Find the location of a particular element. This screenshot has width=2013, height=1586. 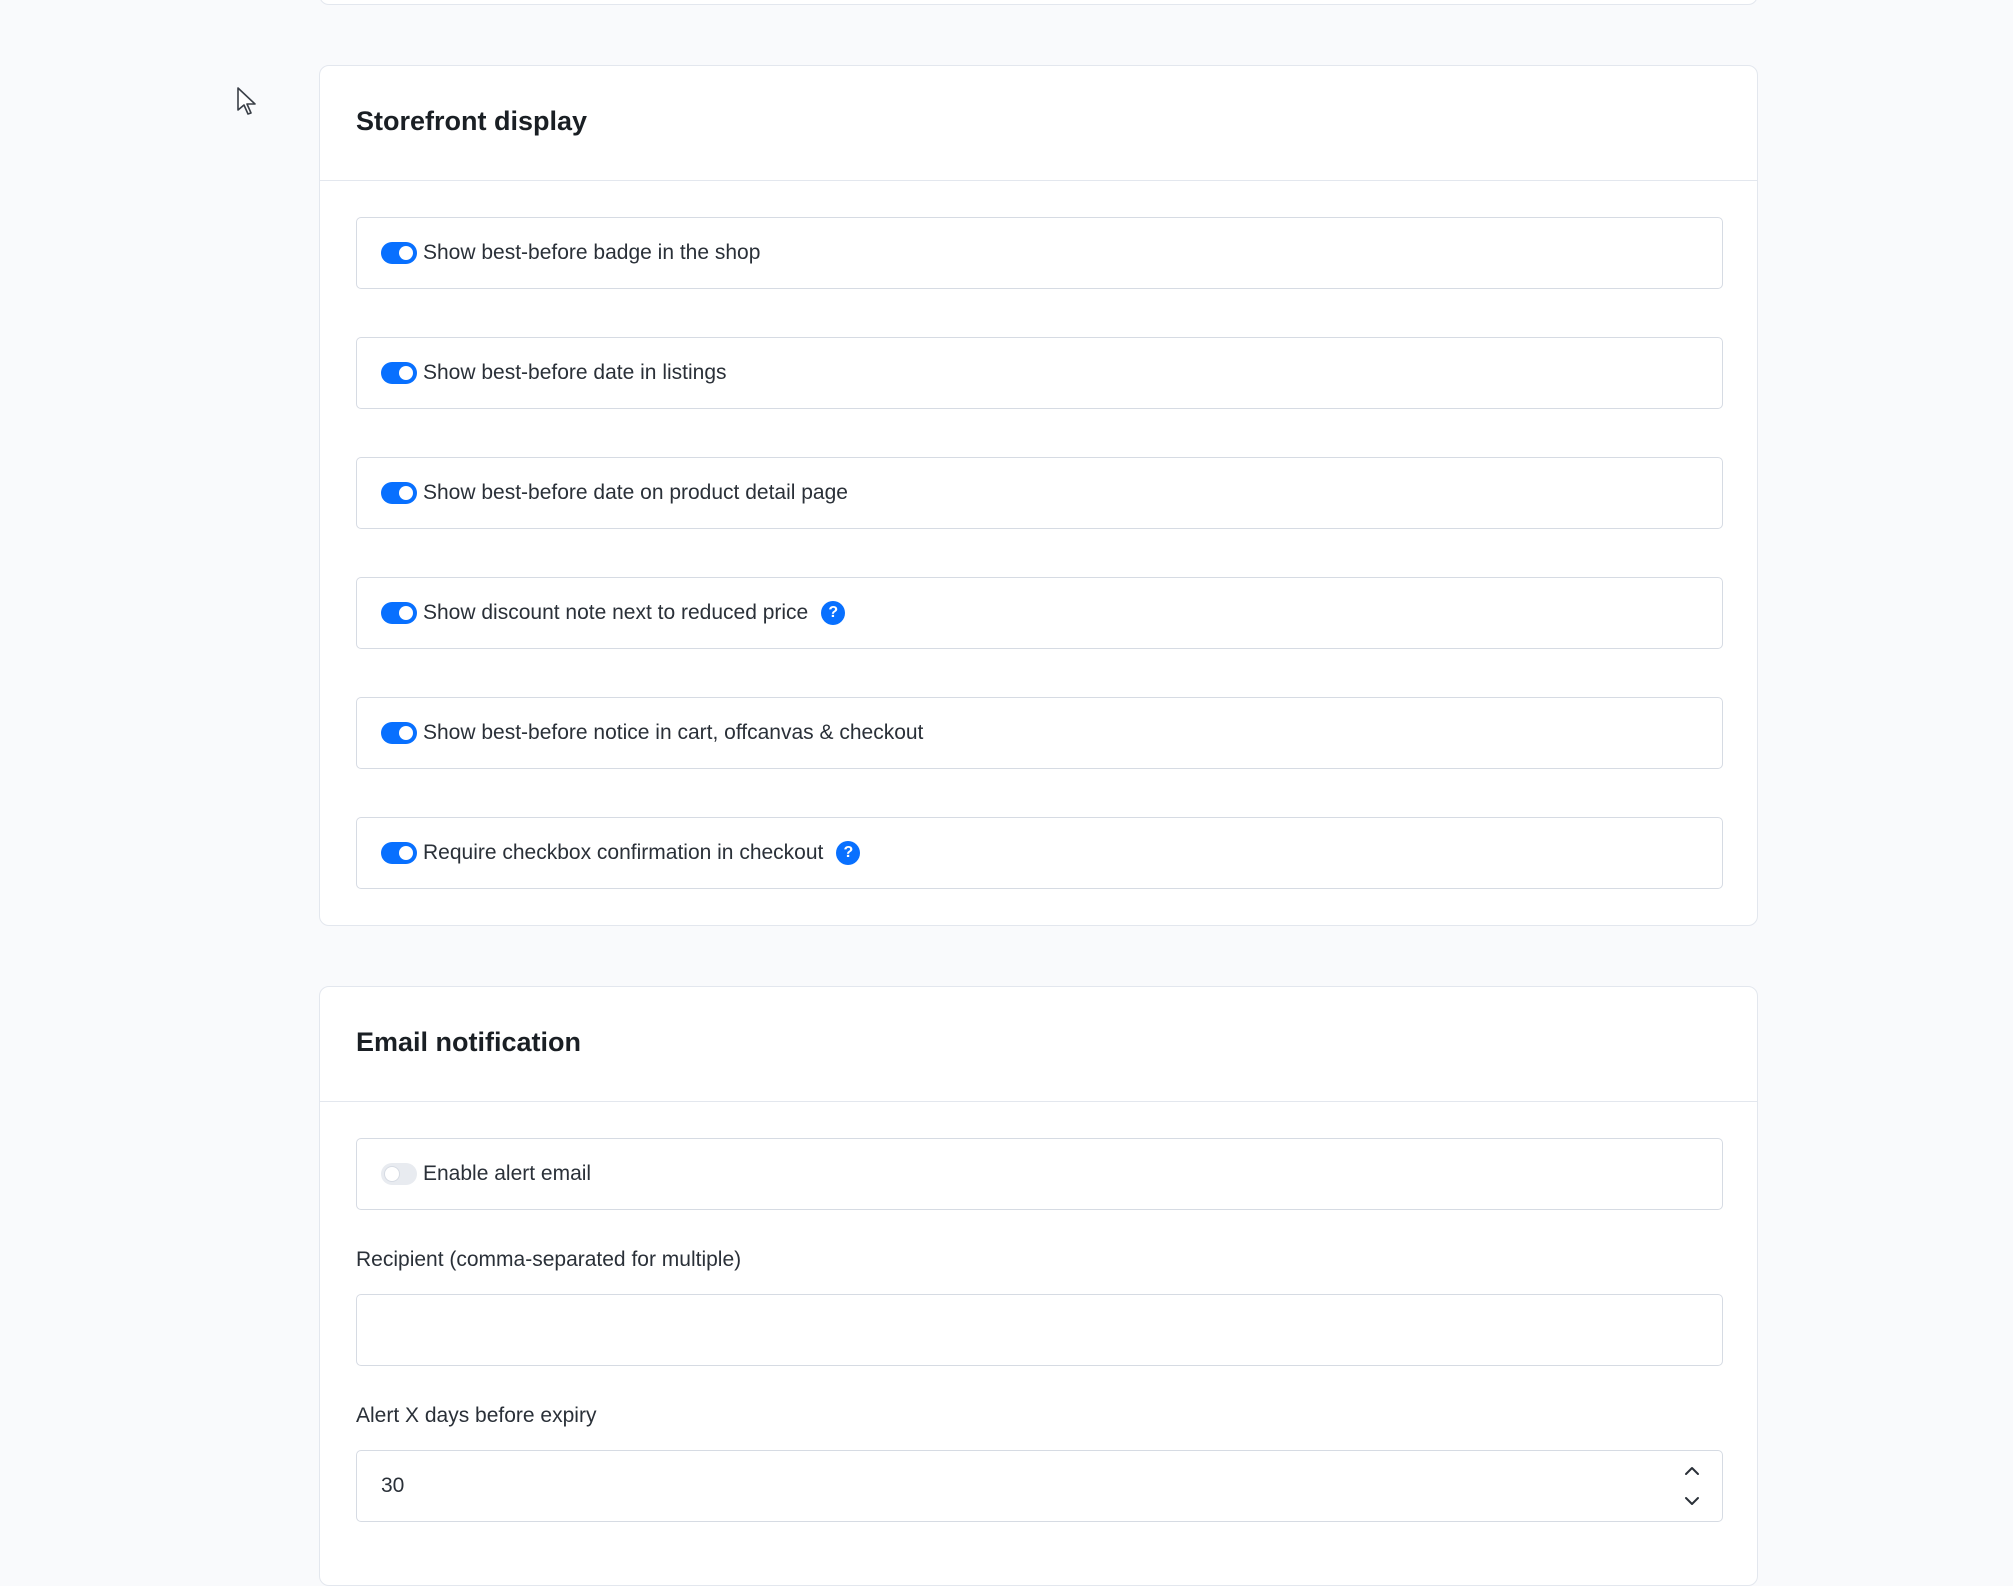

days-before-label: Alert X days before expiry is located at coordinates (476, 1415).